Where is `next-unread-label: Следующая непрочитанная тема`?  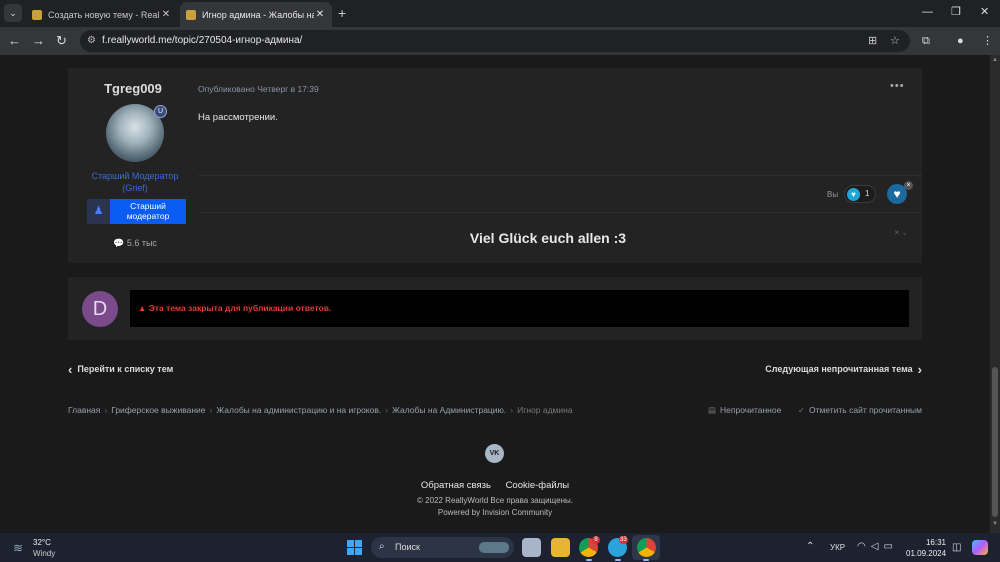 next-unread-label: Следующая непрочитанная тема is located at coordinates (839, 369).